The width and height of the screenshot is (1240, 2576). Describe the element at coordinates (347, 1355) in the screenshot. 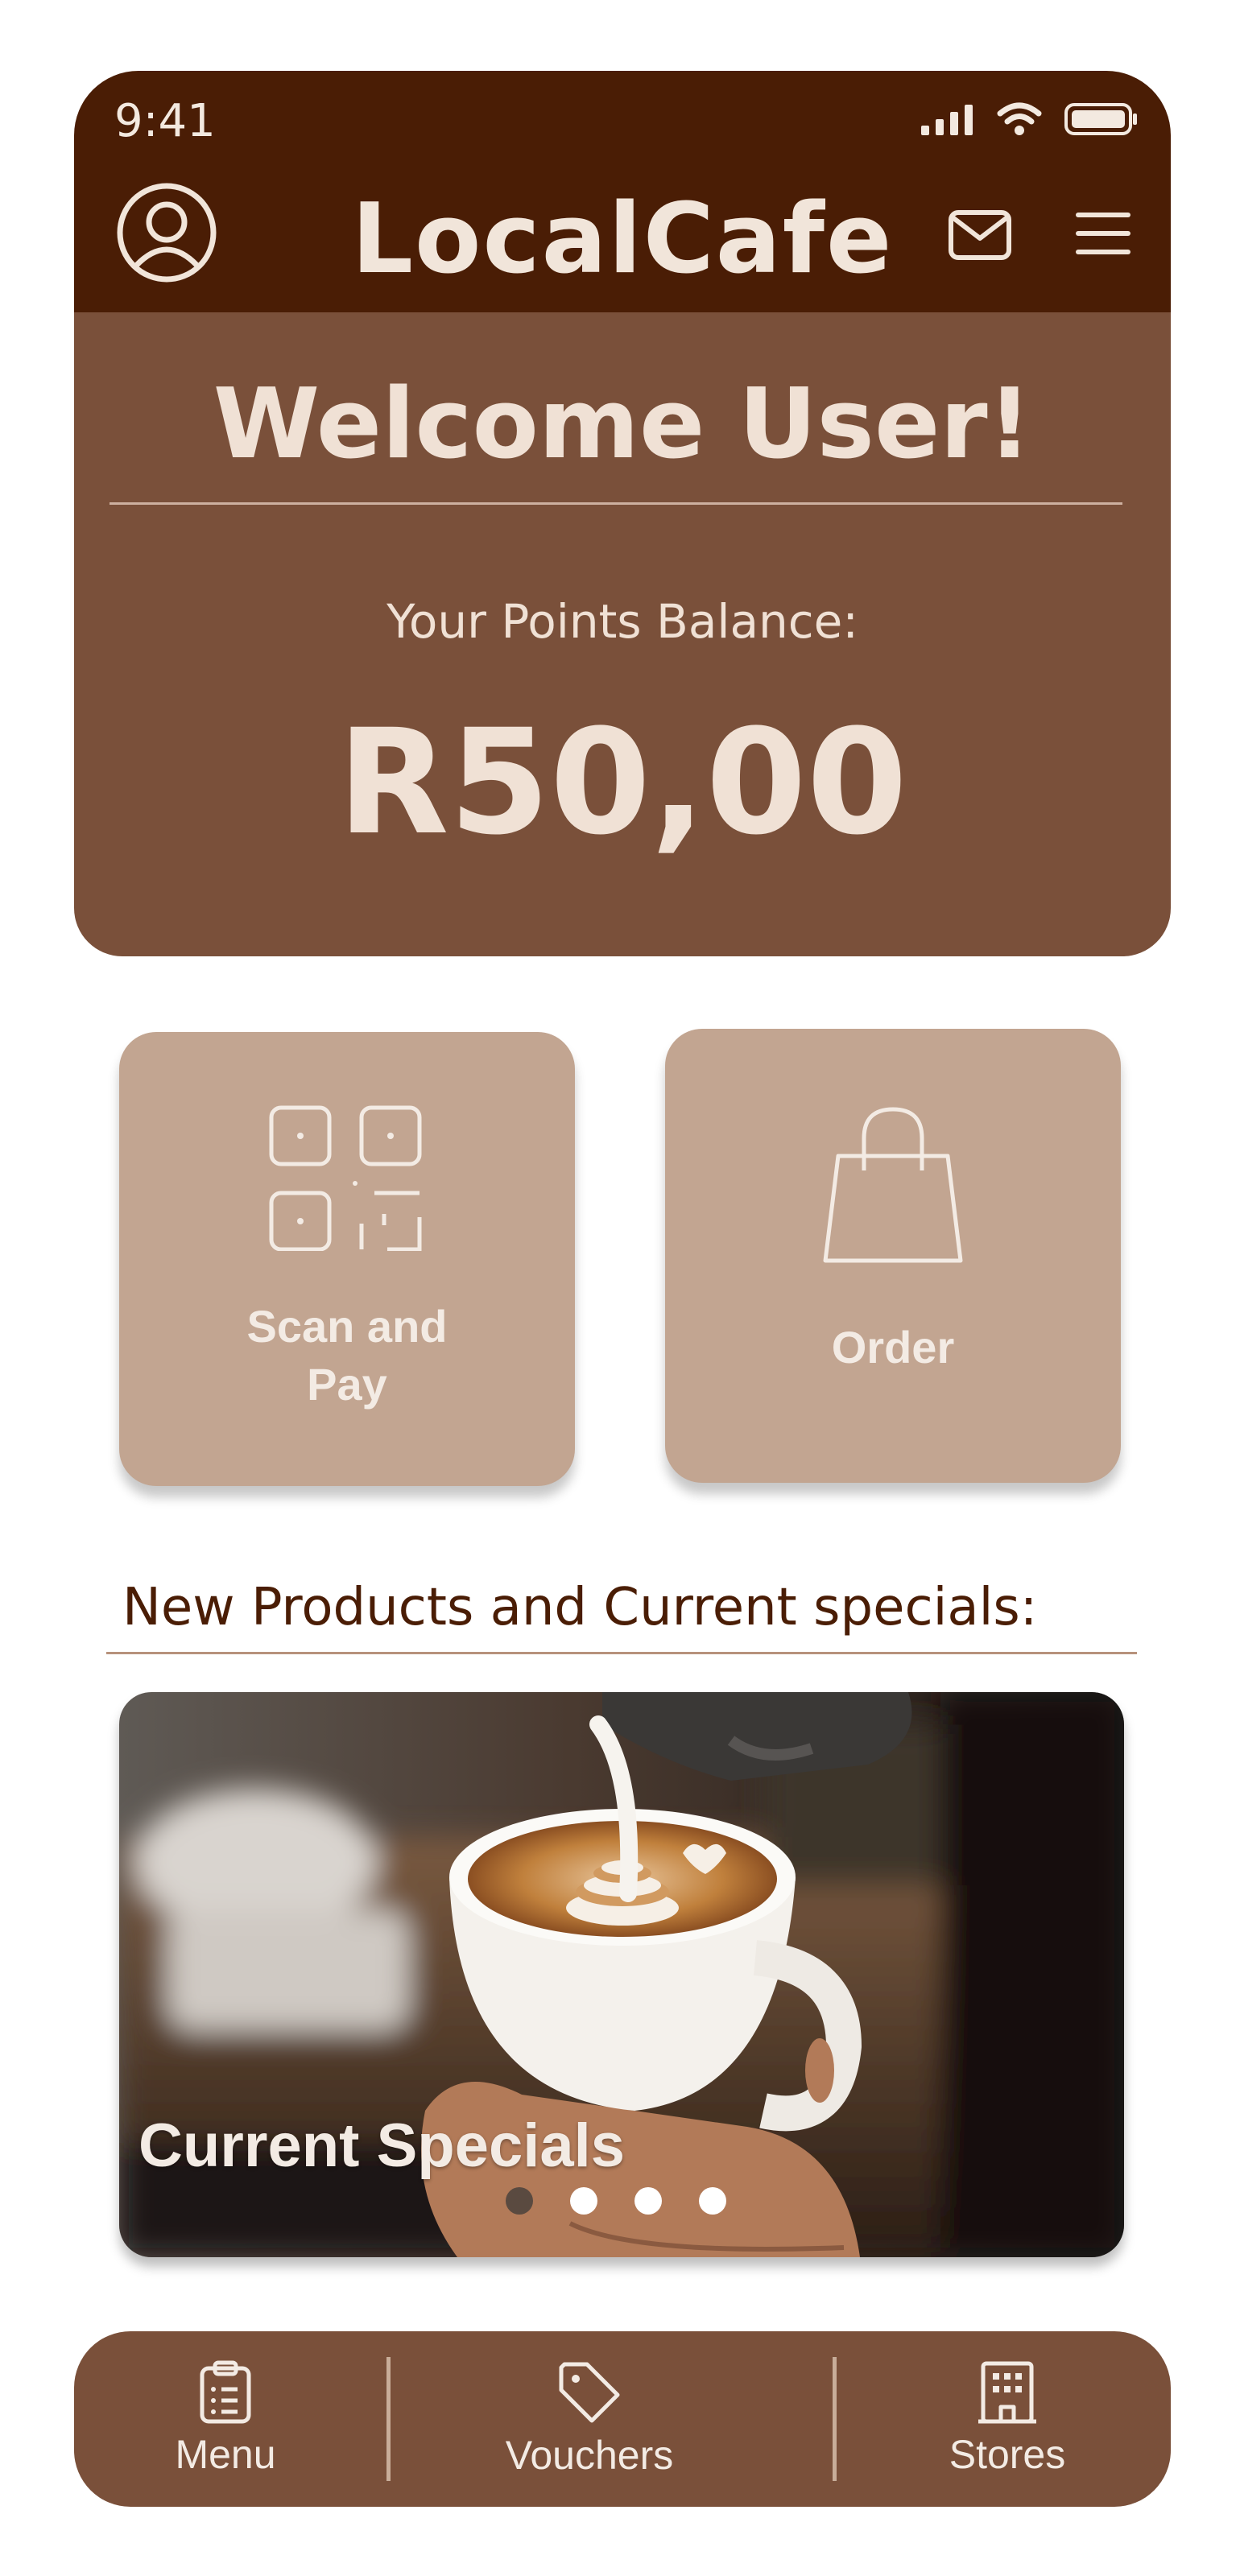

I see `scan-and-pay-label: Scan and Pay` at that location.